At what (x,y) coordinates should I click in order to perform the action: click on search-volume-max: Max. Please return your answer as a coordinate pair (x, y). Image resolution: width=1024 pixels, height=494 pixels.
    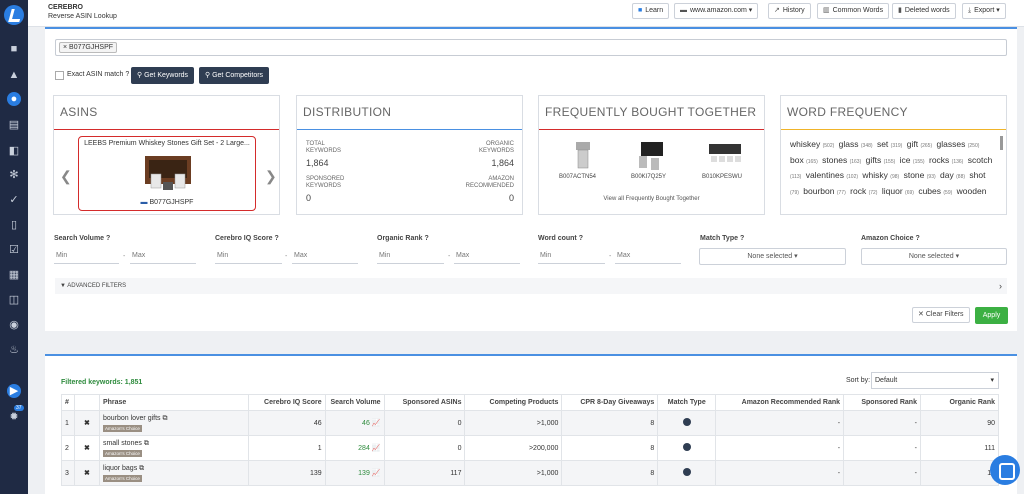
    Looking at the image, I should click on (163, 256).